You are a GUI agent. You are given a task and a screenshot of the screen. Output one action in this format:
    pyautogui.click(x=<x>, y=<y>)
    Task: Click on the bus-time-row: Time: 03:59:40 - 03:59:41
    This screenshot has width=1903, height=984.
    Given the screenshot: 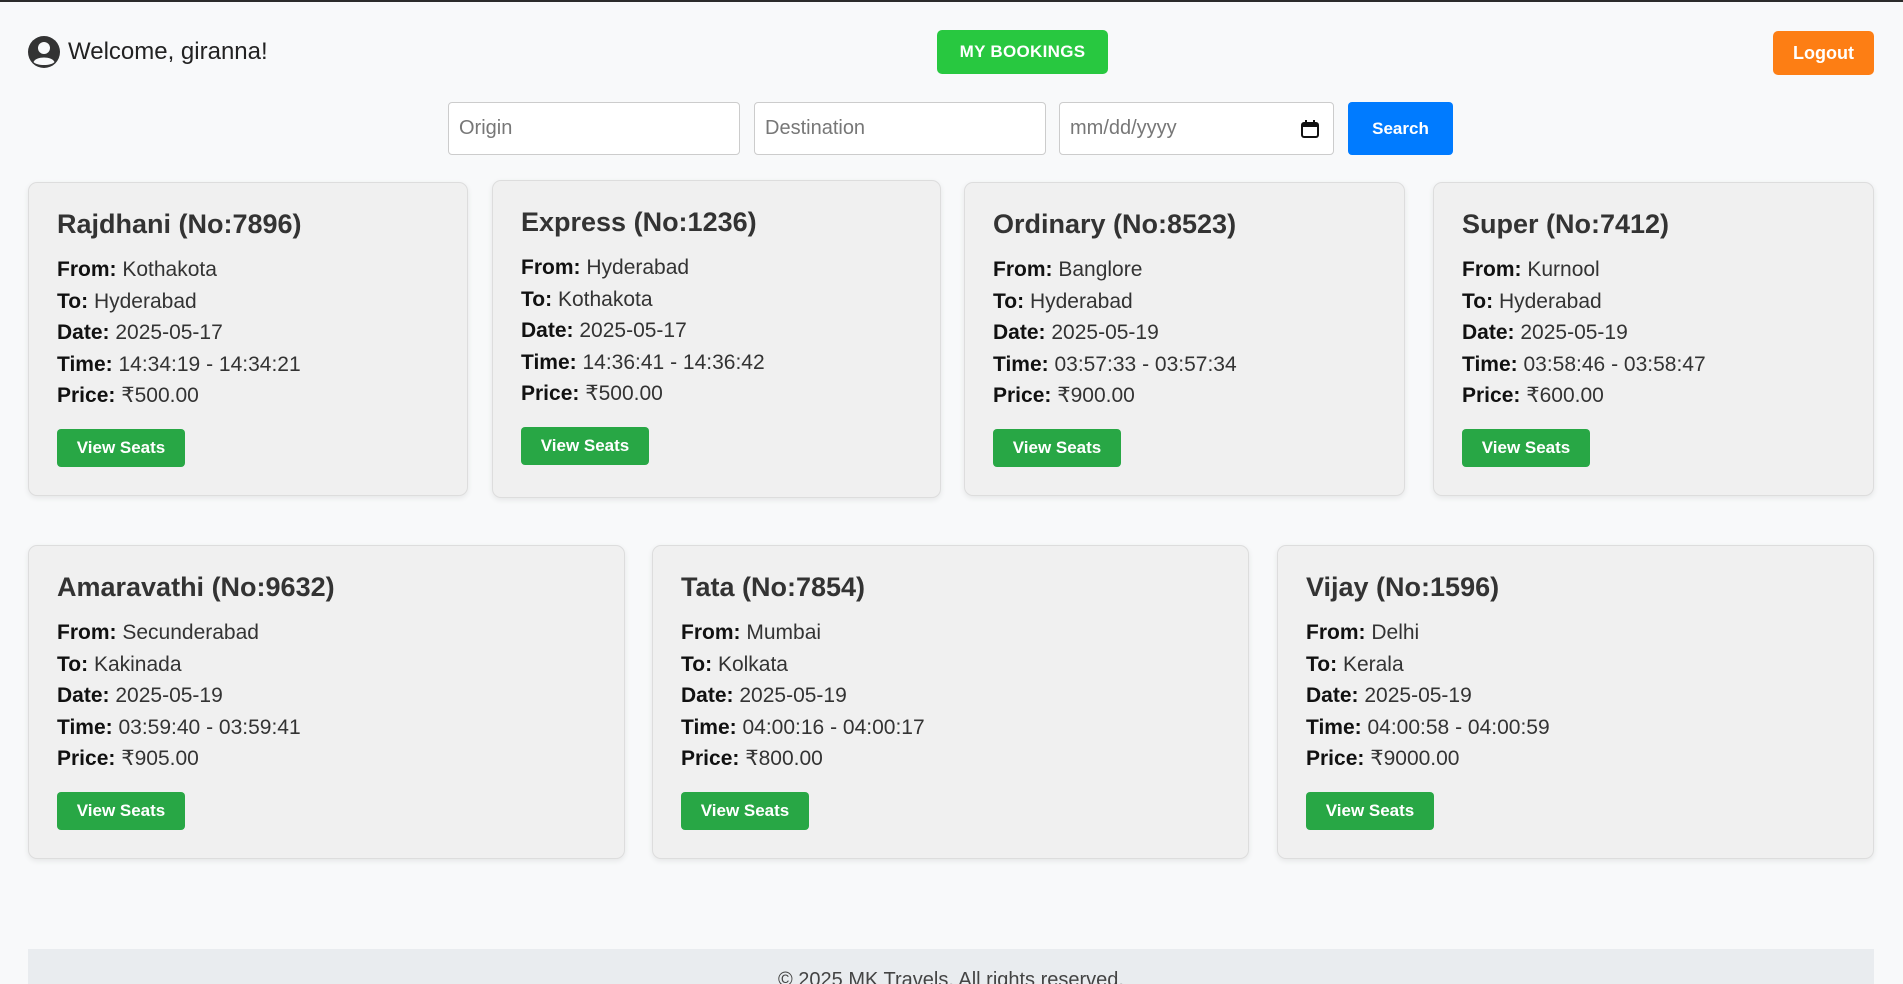 What is the action you would take?
    pyautogui.click(x=326, y=728)
    